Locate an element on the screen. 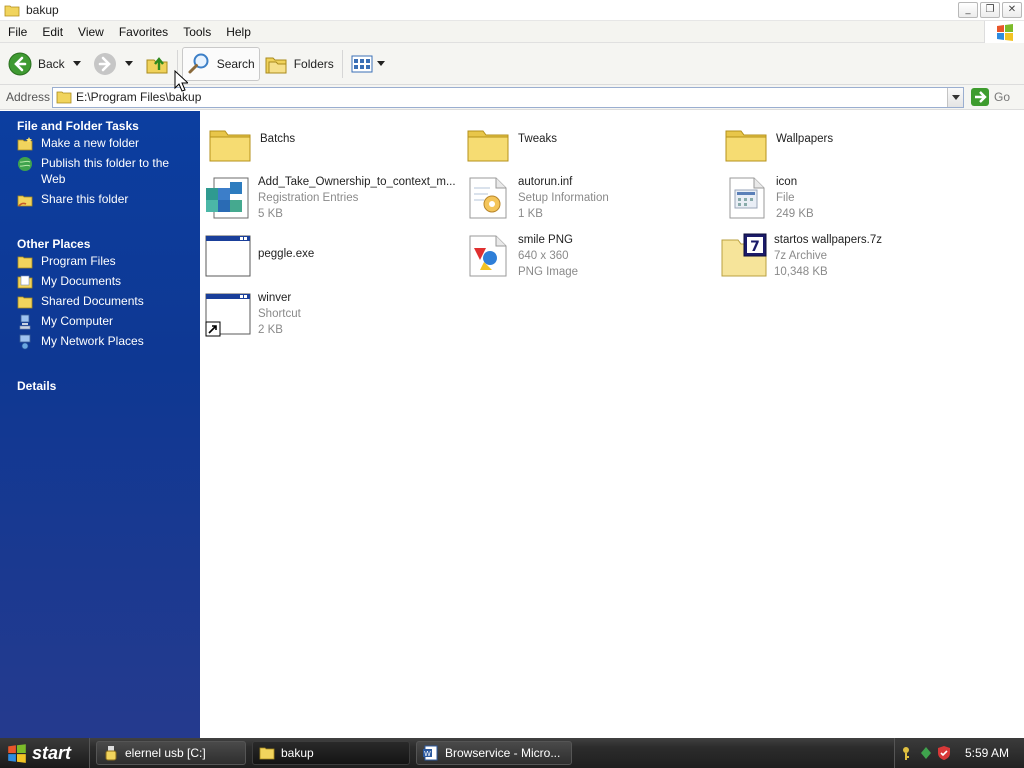 The height and width of the screenshot is (768, 1024). system-tray: 5:59 AM is located at coordinates (959, 753).